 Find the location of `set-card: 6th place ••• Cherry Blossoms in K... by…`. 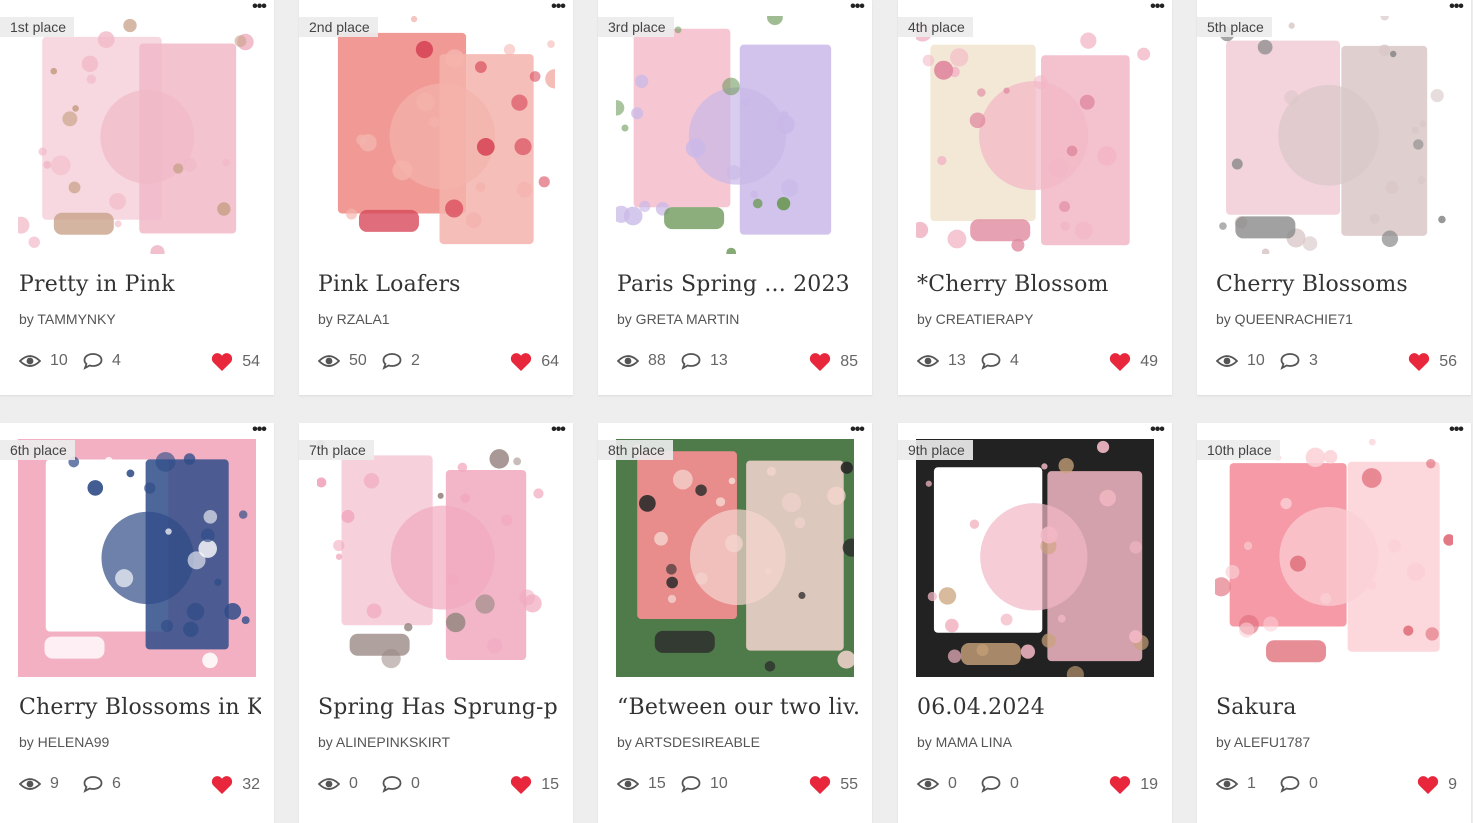

set-card: 6th place ••• Cherry Blossoms in K... by… is located at coordinates (137, 622).